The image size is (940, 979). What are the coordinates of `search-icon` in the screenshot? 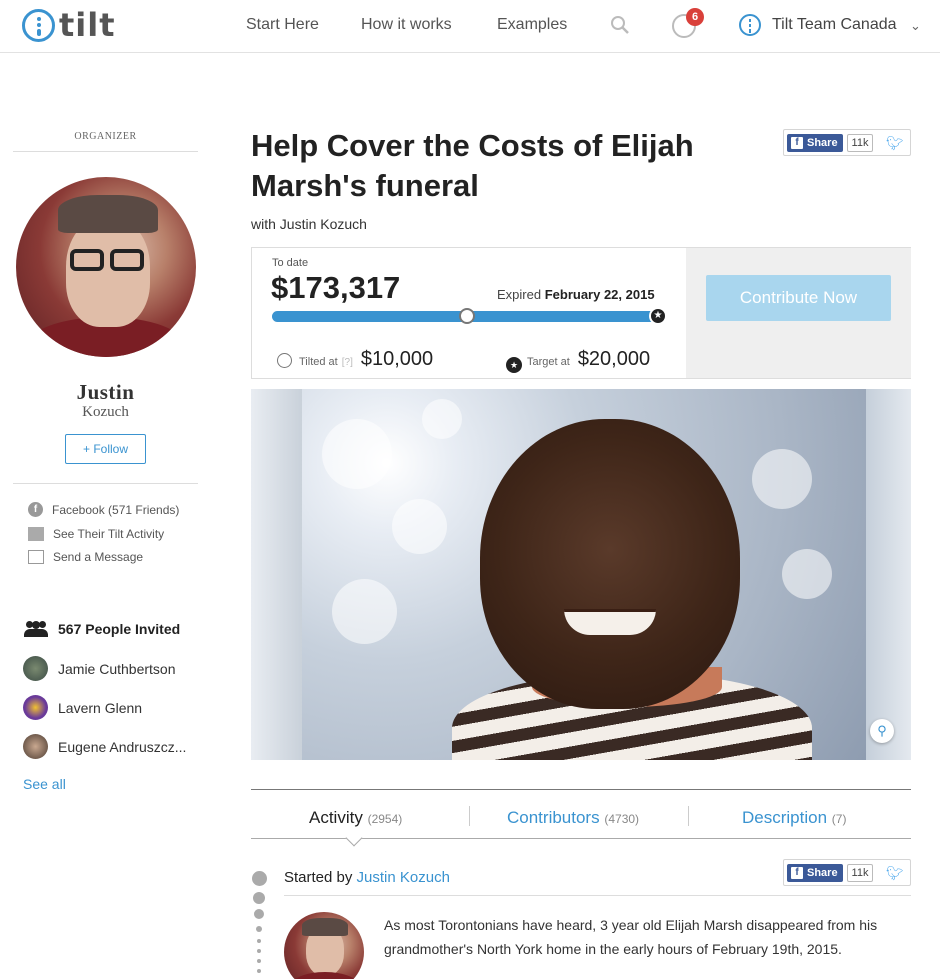 It's located at (620, 25).